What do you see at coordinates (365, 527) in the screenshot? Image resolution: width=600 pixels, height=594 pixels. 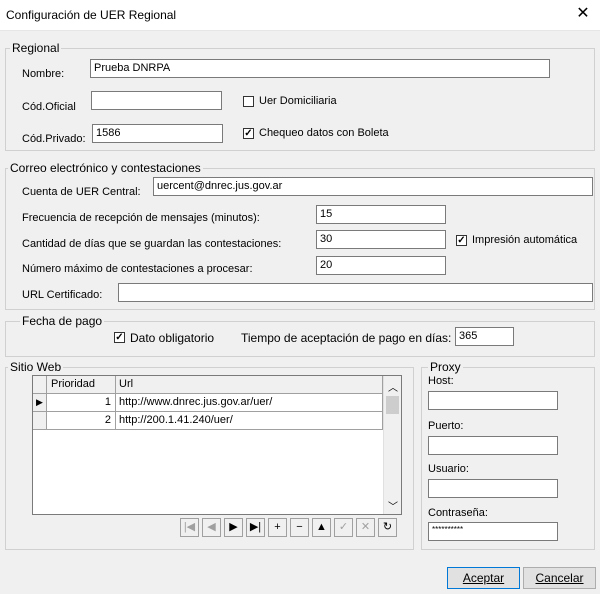 I see `cancel-record-icon: ✕` at bounding box center [365, 527].